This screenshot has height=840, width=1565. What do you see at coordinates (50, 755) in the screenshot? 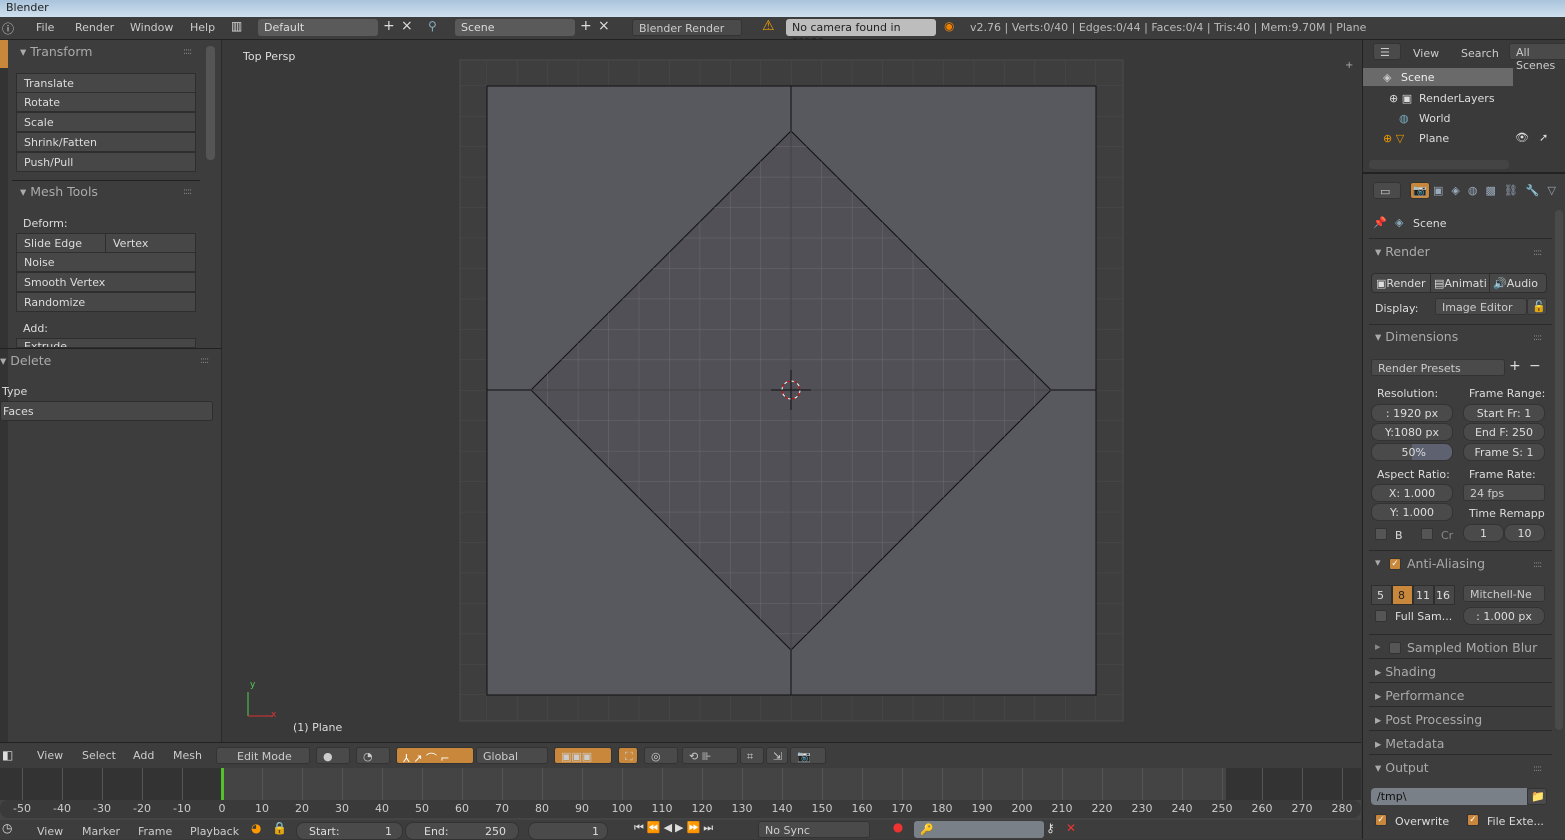
I see `menu-view: View` at bounding box center [50, 755].